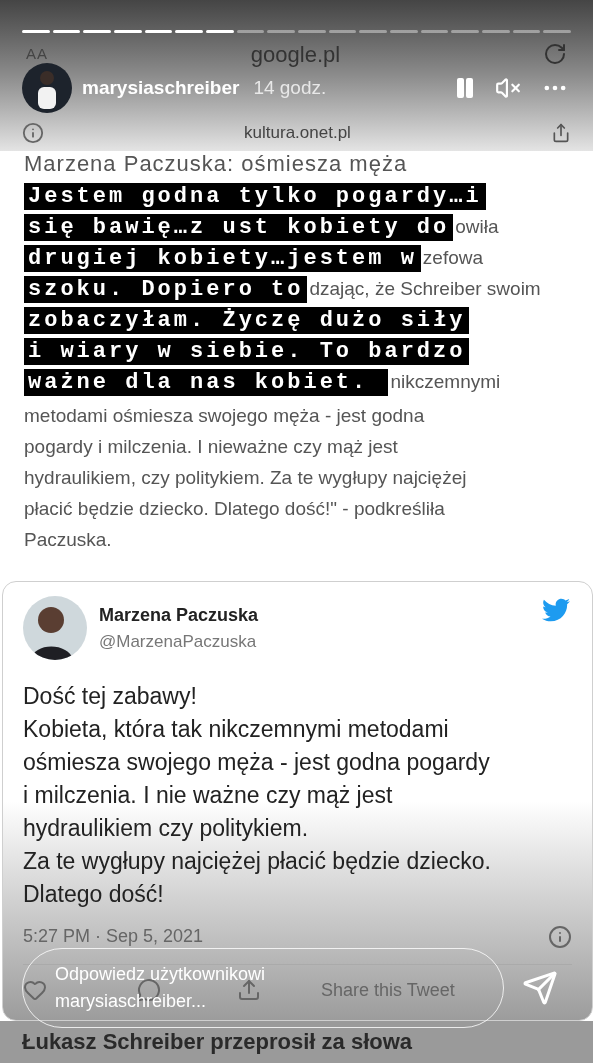  Describe the element at coordinates (508, 88) in the screenshot. I see `mute-icon` at that location.